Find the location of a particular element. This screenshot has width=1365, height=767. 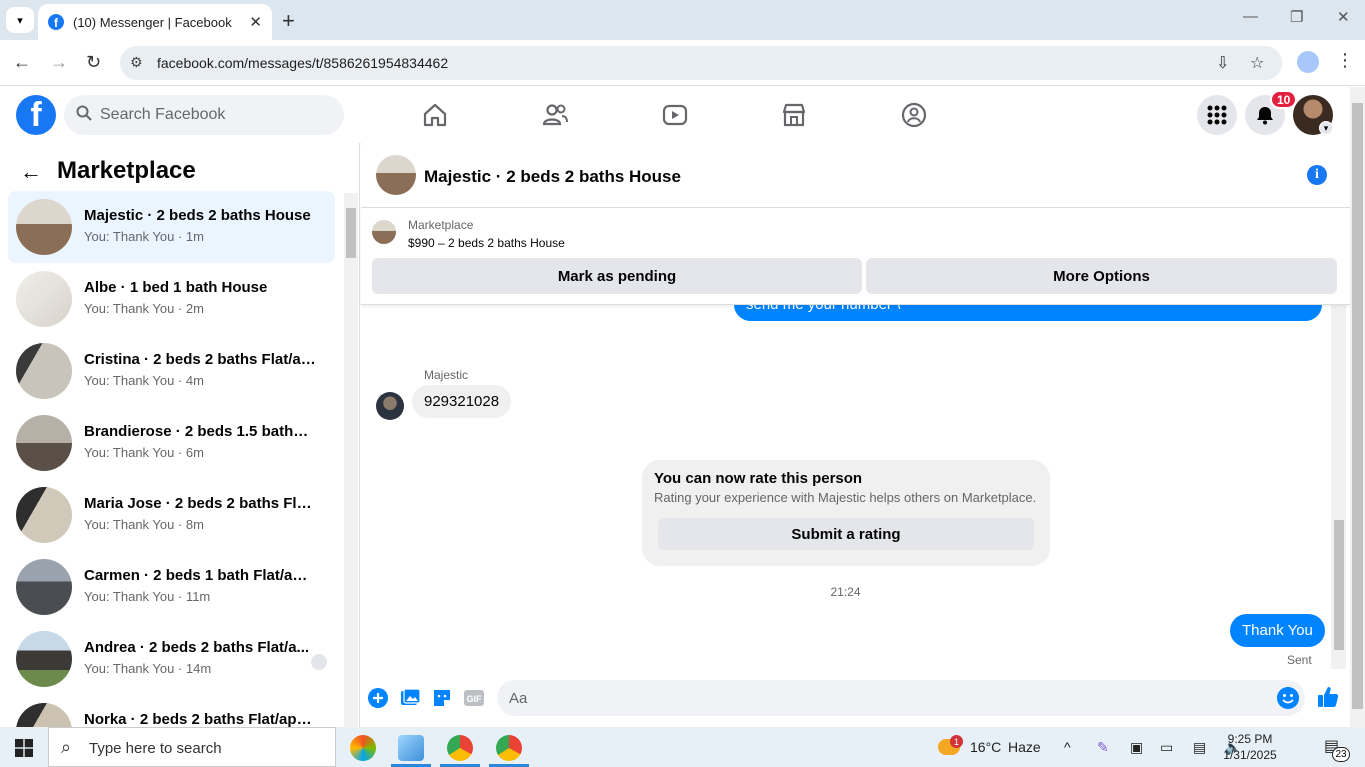

minimize-window-icon: — is located at coordinates (1250, 16).